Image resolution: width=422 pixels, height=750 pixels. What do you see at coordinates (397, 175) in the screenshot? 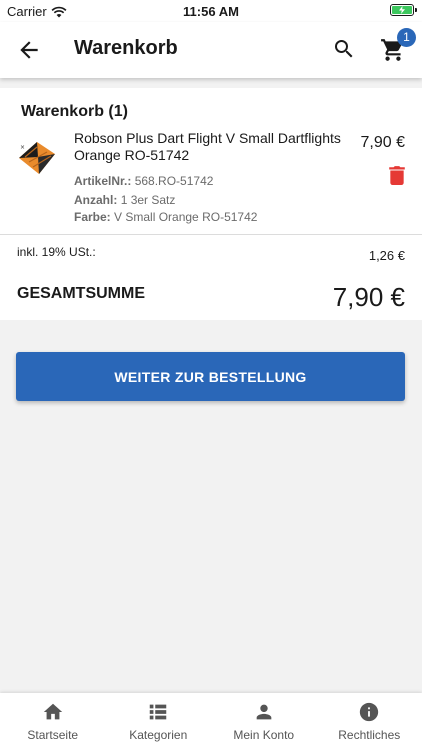
I see `delete-icon` at bounding box center [397, 175].